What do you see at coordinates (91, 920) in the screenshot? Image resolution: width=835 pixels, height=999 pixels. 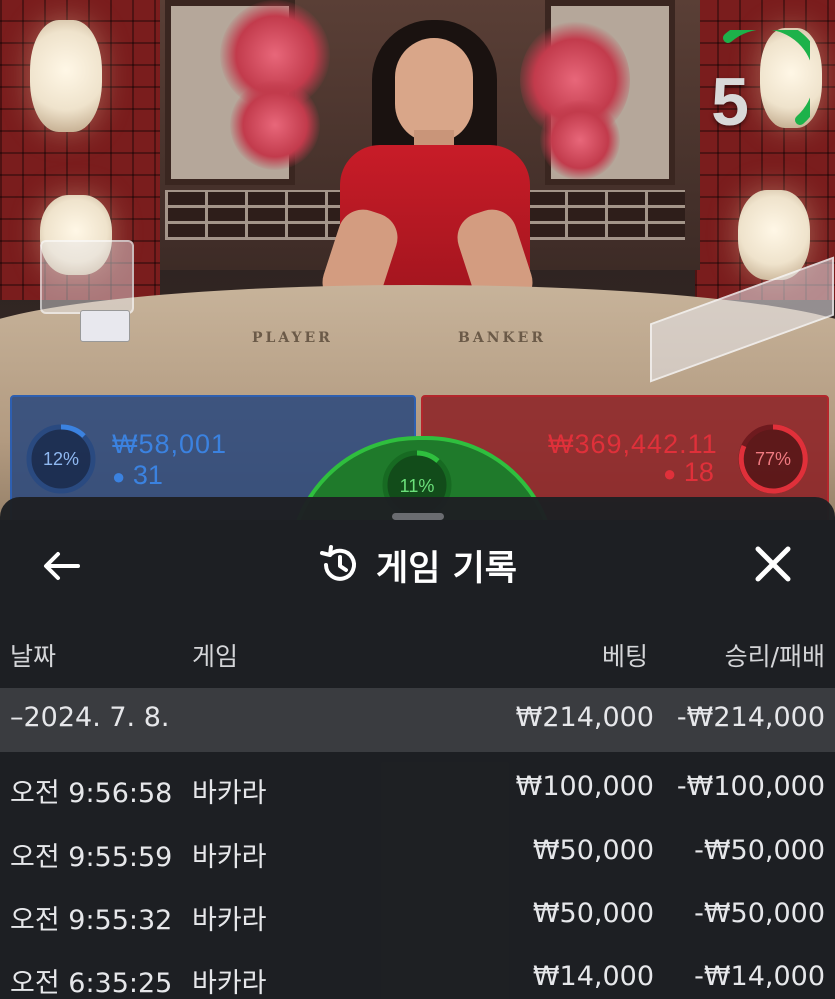 I see `row-time: 오전 9:55:32` at bounding box center [91, 920].